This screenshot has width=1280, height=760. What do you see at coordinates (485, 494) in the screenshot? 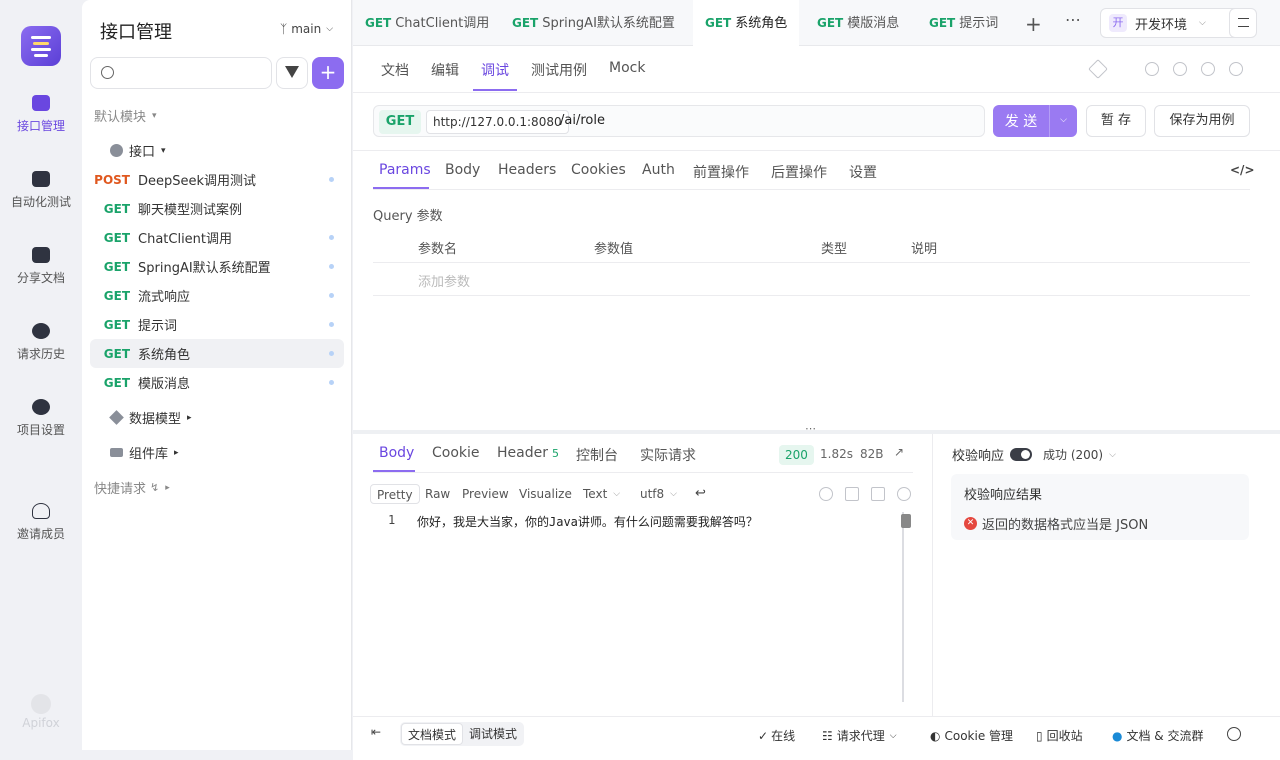
I see `view-preview: Preview` at bounding box center [485, 494].